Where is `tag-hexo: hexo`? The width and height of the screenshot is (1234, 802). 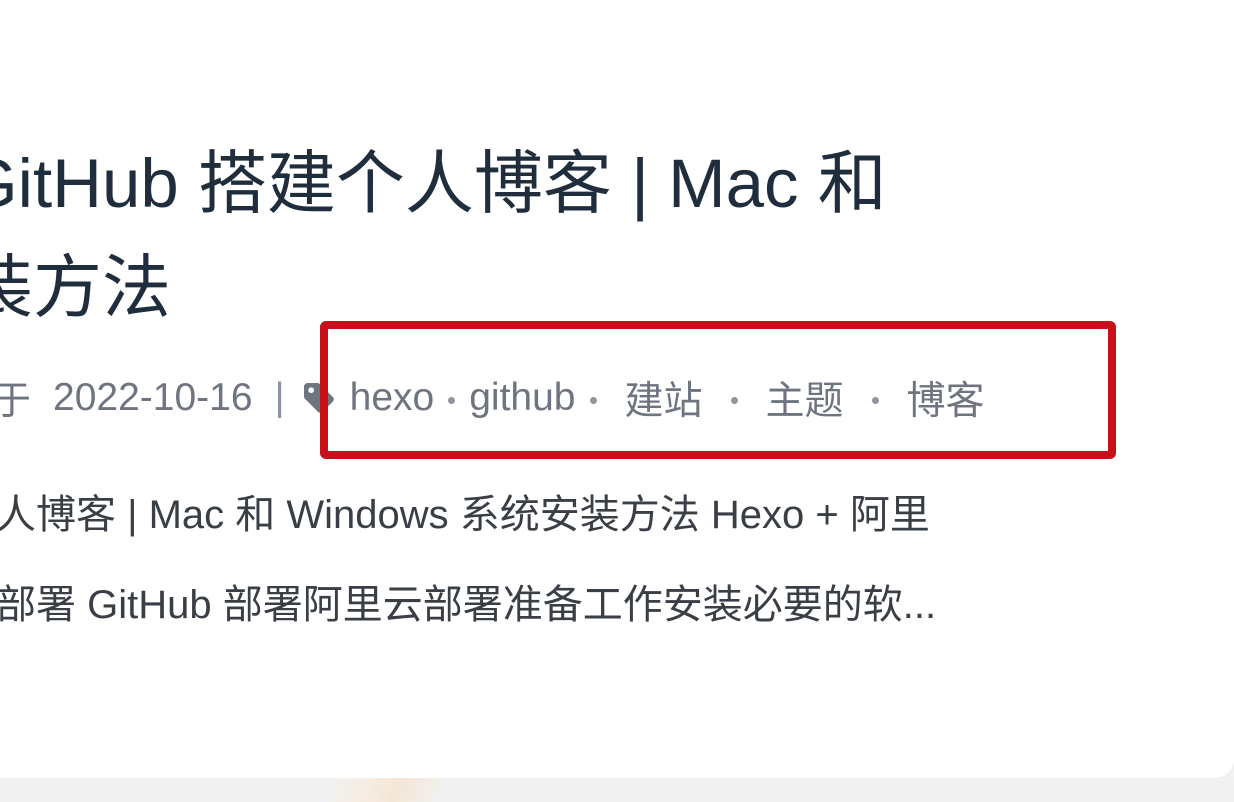
tag-hexo: hexo is located at coordinates (392, 398).